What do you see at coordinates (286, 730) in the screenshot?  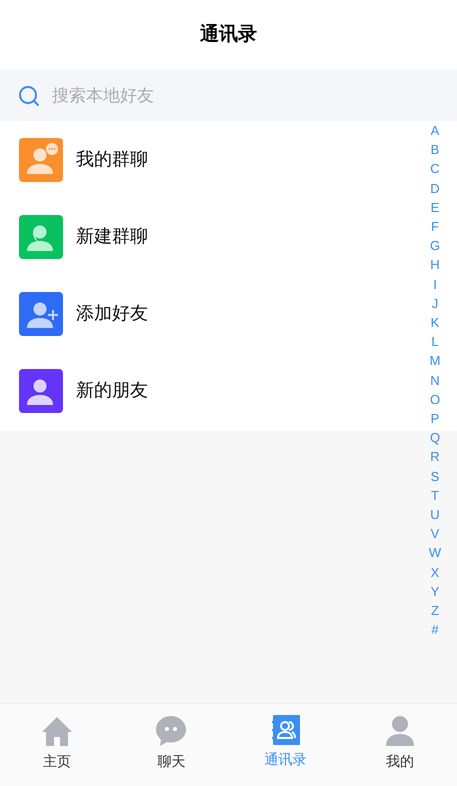 I see `contact-book-icon` at bounding box center [286, 730].